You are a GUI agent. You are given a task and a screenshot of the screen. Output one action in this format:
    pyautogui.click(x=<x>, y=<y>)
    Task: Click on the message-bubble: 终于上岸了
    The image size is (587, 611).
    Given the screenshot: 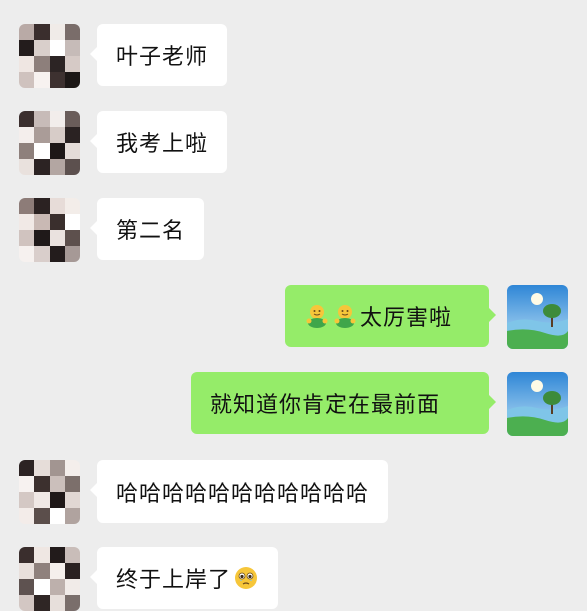 What is the action you would take?
    pyautogui.click(x=184, y=578)
    